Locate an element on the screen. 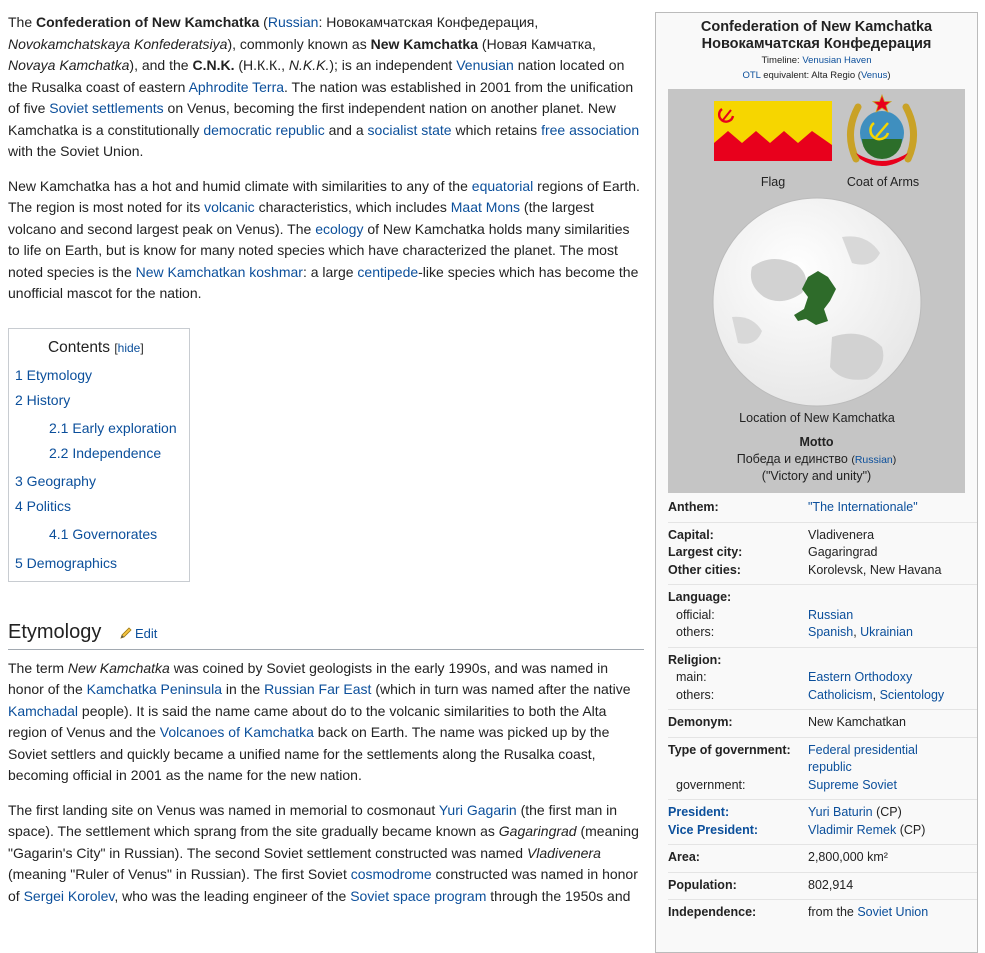 The height and width of the screenshot is (953, 985). text-run: : Новокамчатская Конфедерация, is located at coordinates (428, 22).